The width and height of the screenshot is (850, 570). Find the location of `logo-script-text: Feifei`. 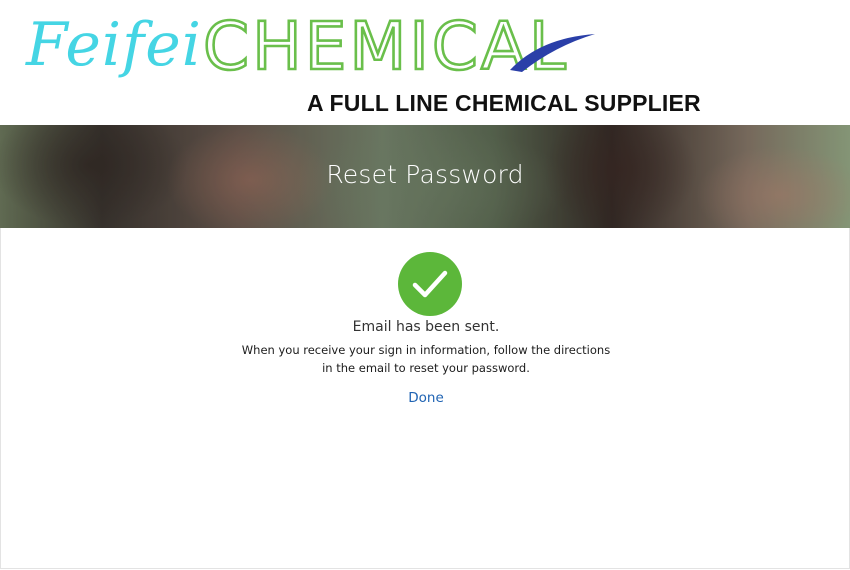

logo-script-text: Feifei is located at coordinates (114, 45).